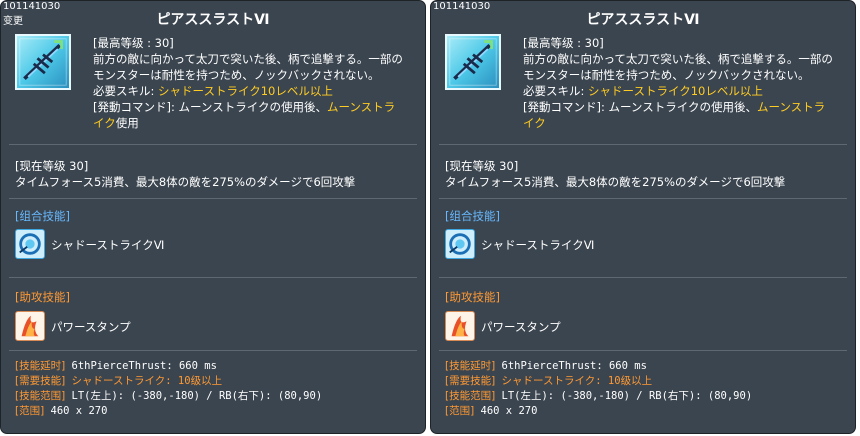 This screenshot has height=436, width=860. Describe the element at coordinates (686, 123) in the screenshot. I see `command-line-cont: イク` at that location.